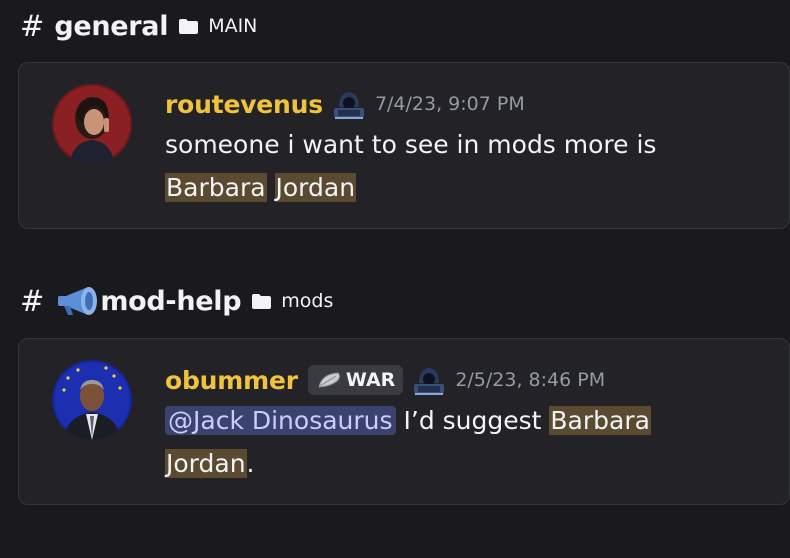 This screenshot has height=558, width=790. I want to click on channel-header-mod-help: # mod-help mods, so click(176, 301).